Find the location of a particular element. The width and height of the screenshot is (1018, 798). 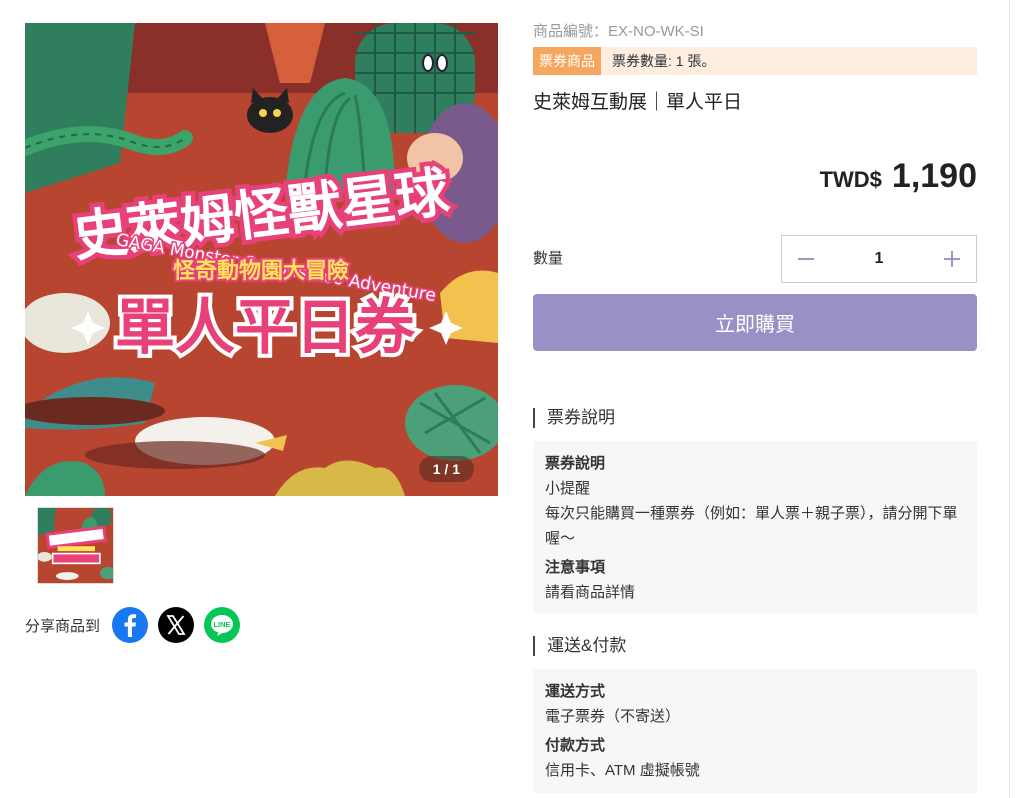

minus-icon is located at coordinates (806, 259).